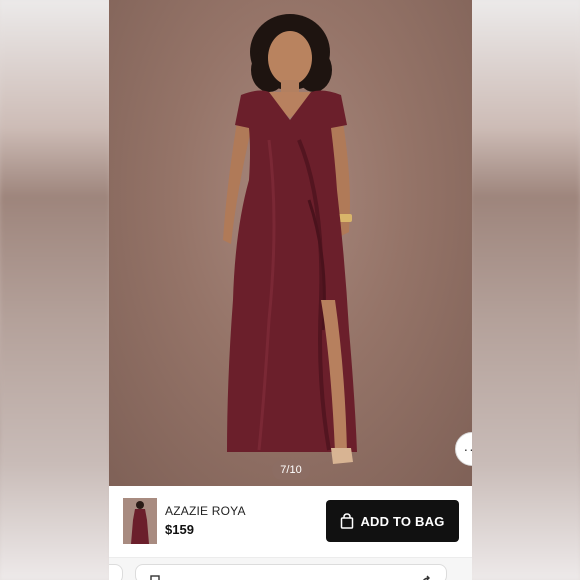  What do you see at coordinates (205, 511) in the screenshot?
I see `product-name: AZAZIE ROYA` at bounding box center [205, 511].